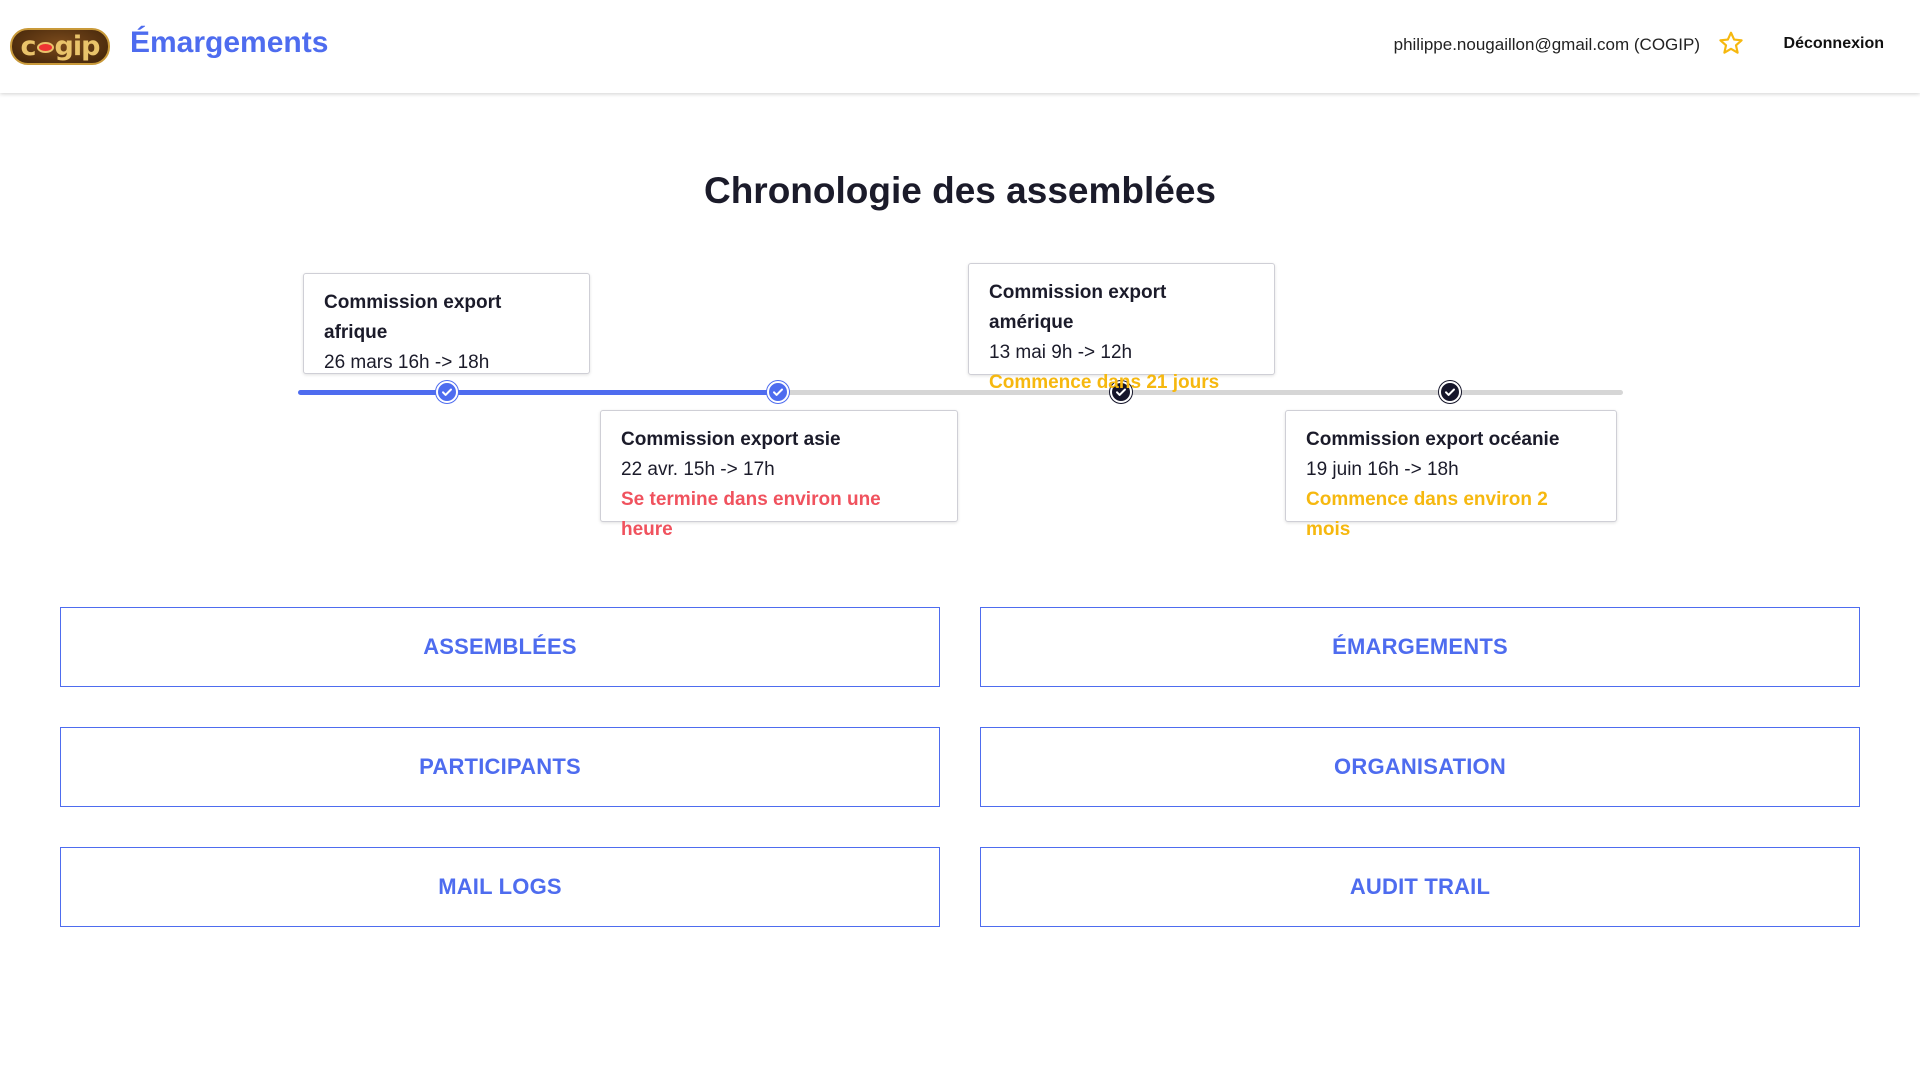 Image resolution: width=1920 pixels, height=1080 pixels. Describe the element at coordinates (1731, 43) in the screenshot. I see `star-icon` at that location.